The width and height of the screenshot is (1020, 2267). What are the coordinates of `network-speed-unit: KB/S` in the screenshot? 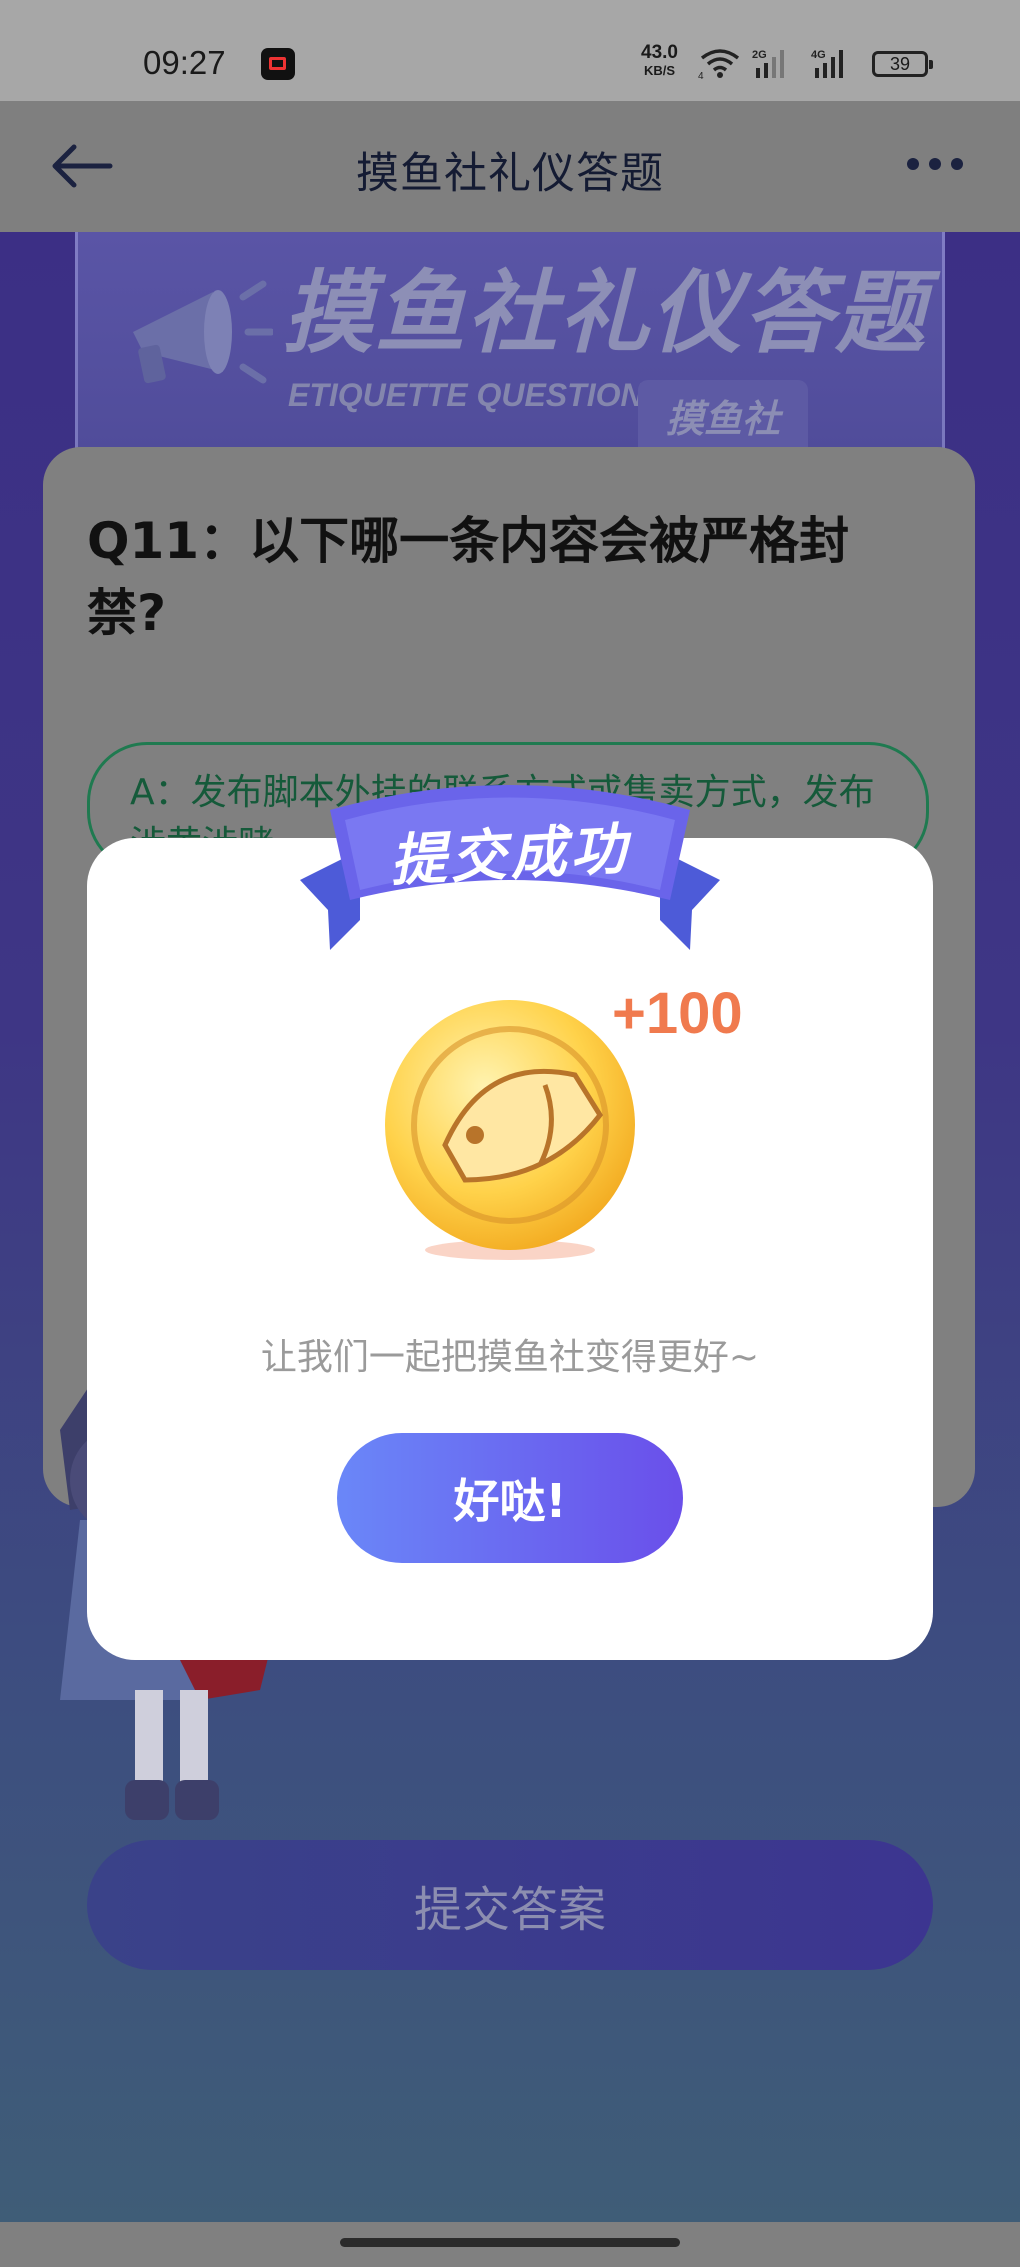 It's located at (659, 70).